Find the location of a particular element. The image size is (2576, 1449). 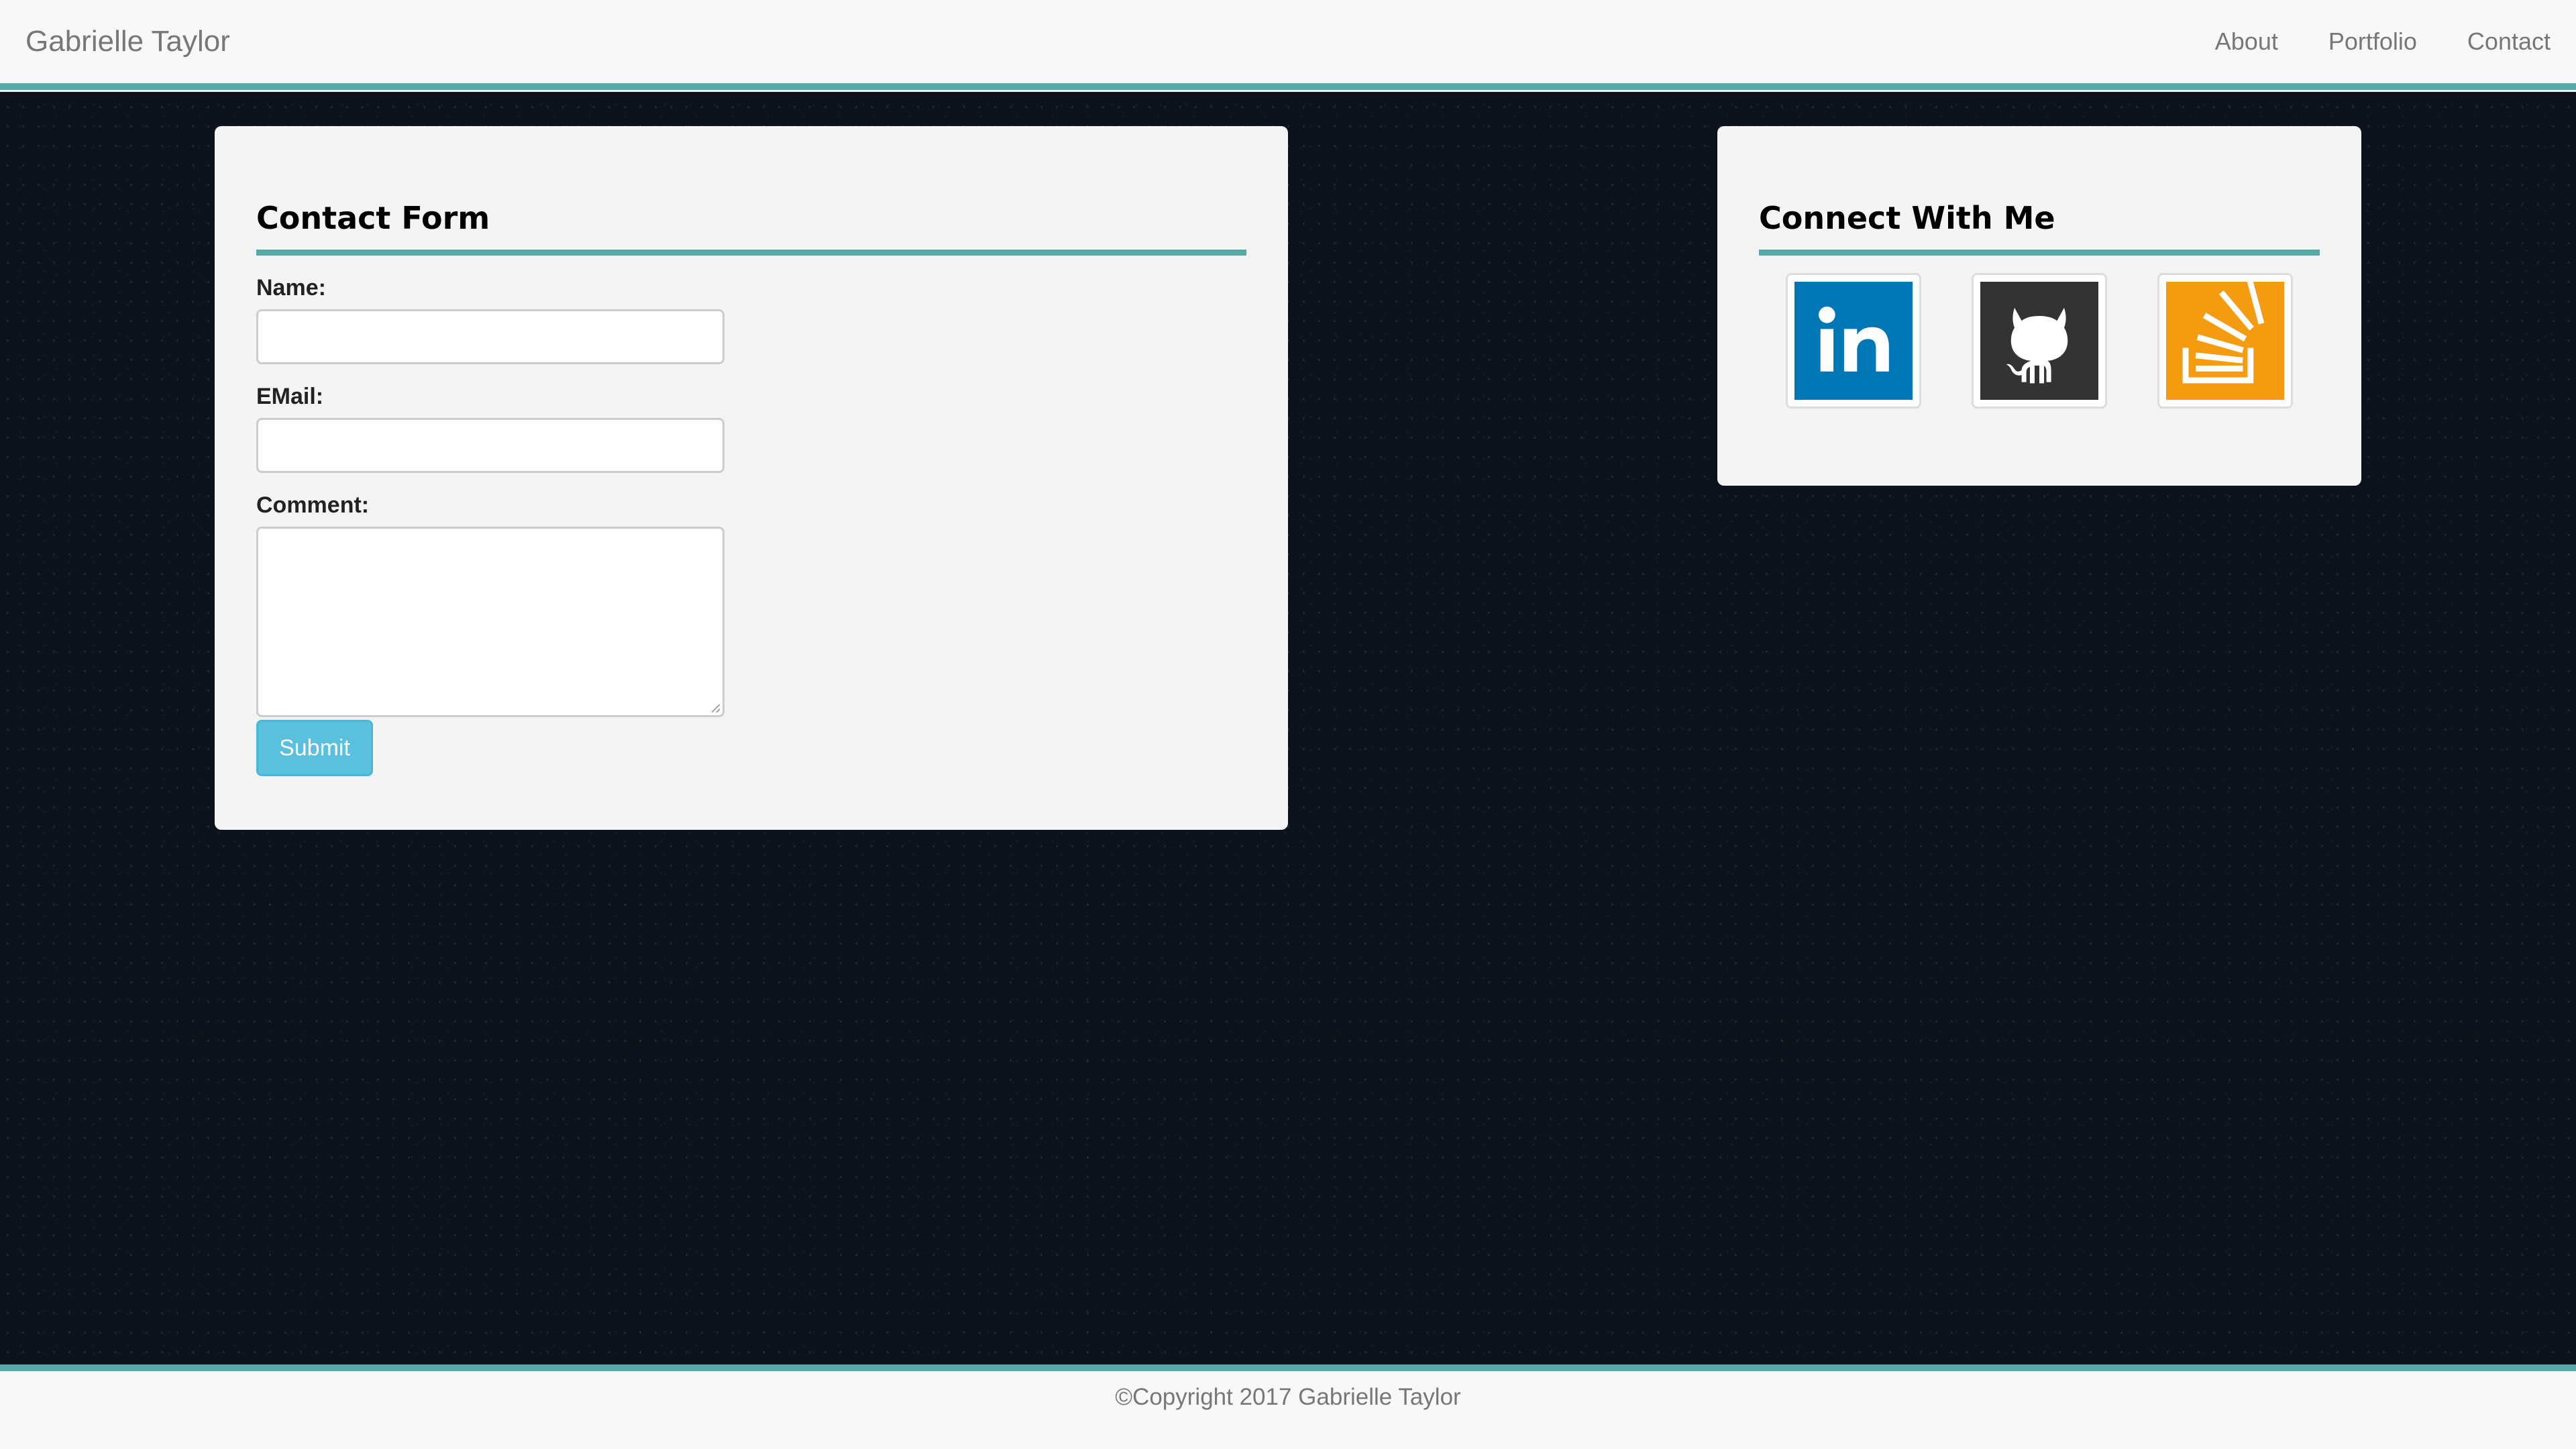

social-links is located at coordinates (2039, 341).